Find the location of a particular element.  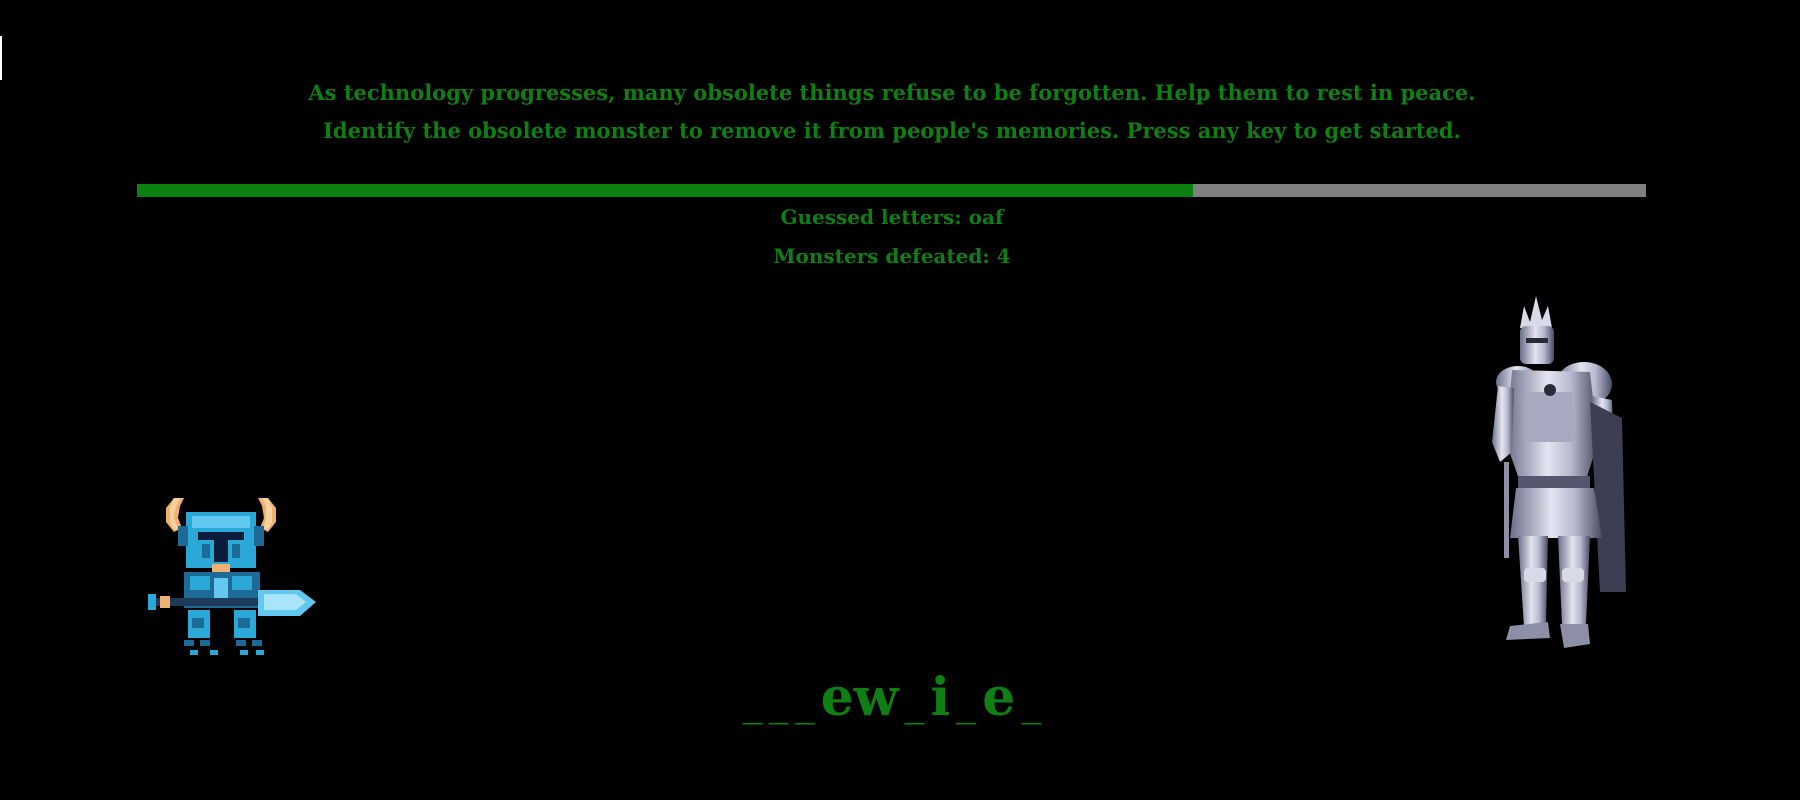

health-progress-bar is located at coordinates (891, 190).